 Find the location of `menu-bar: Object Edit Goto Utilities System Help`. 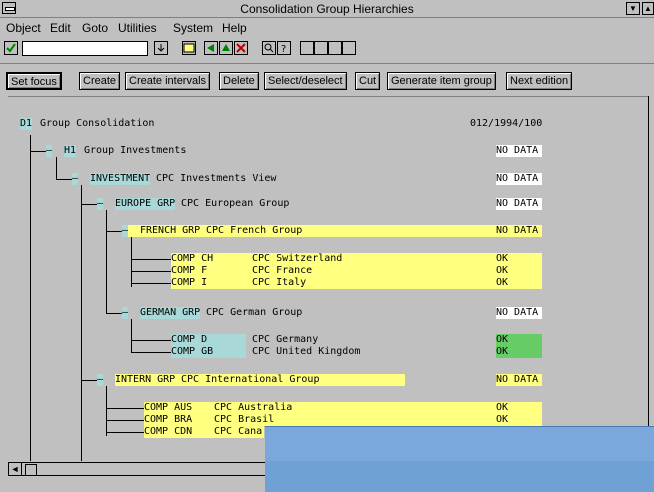

menu-bar: Object Edit Goto Utilities System Help is located at coordinates (327, 27).